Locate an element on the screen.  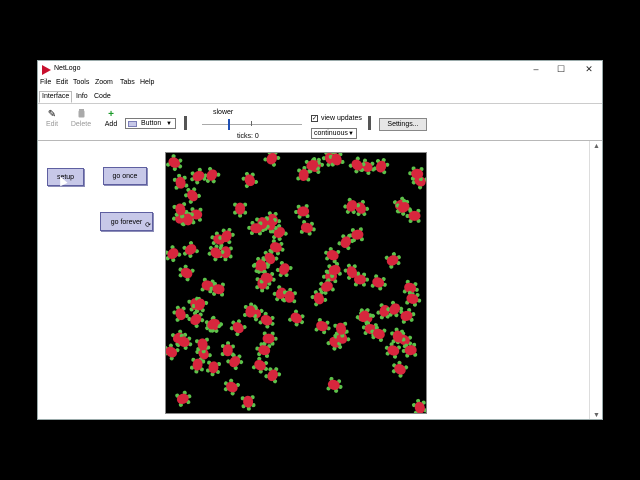
tab-info: Info is located at coordinates (82, 97).